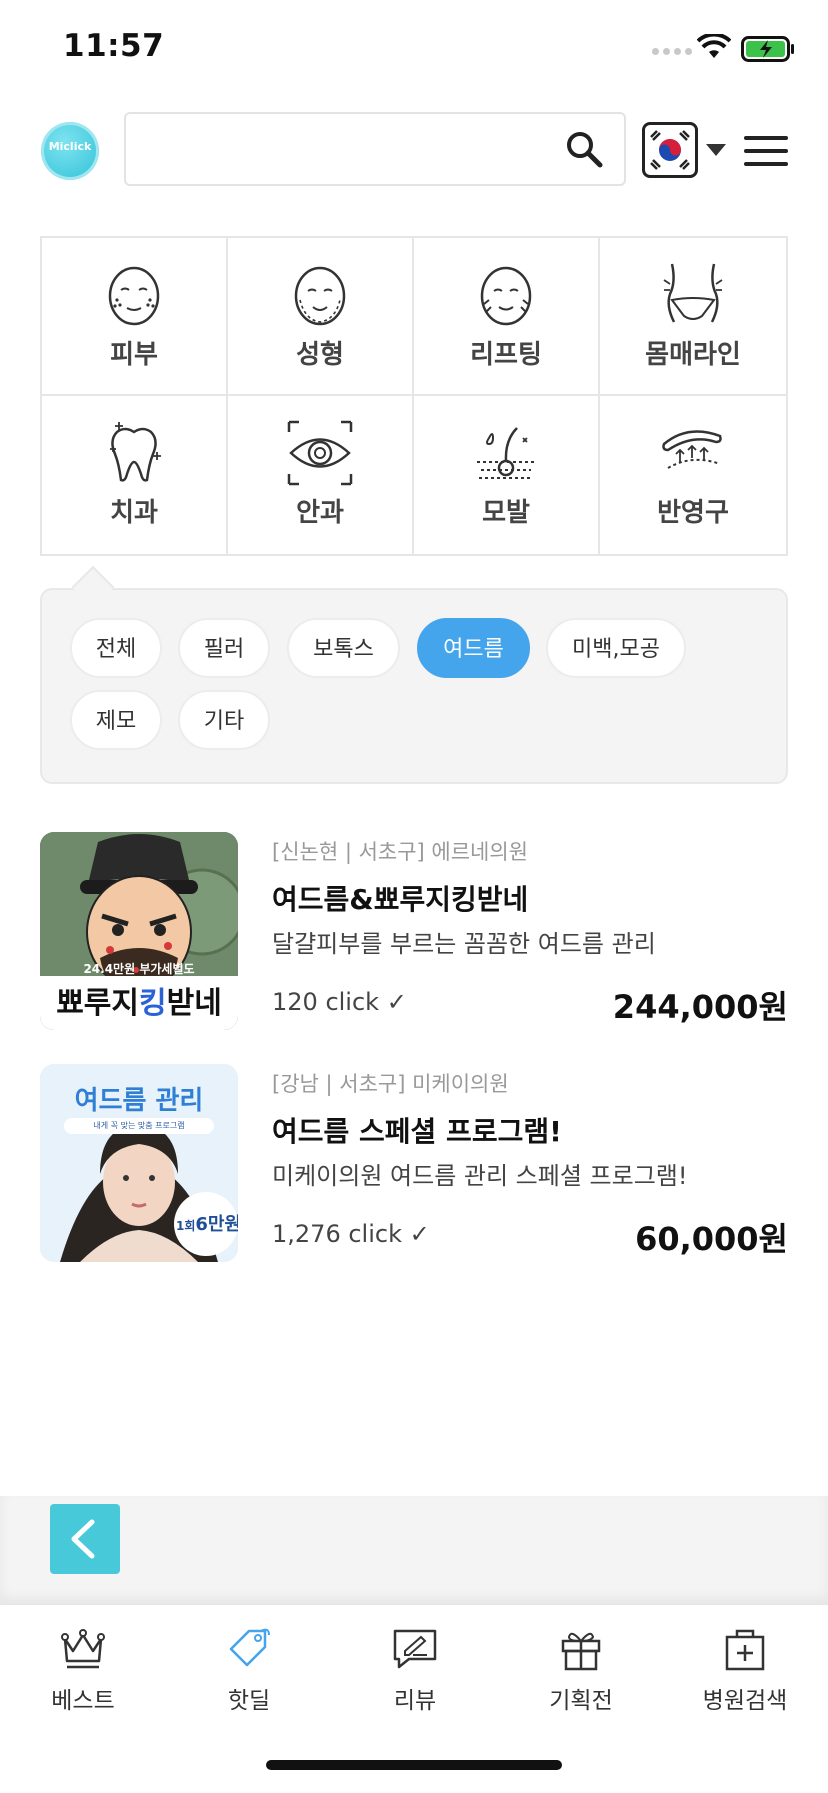  Describe the element at coordinates (249, 1647) in the screenshot. I see `tag-icon` at that location.